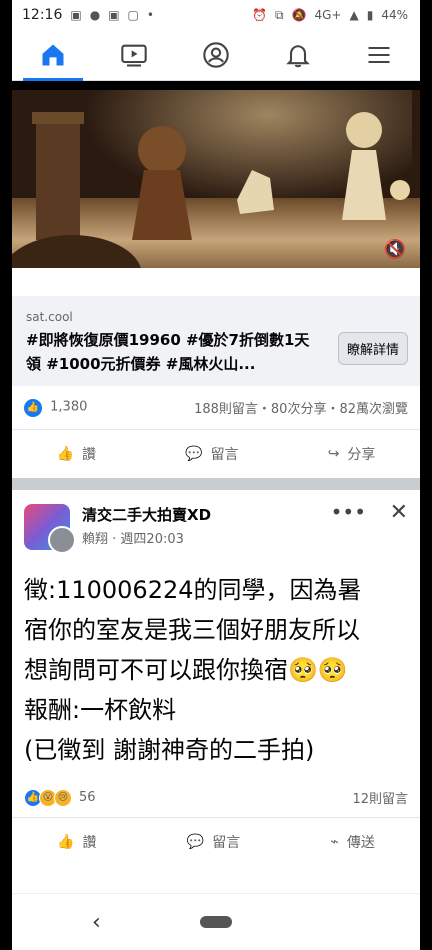  I want to click on comment-count: 12則留言, so click(380, 797).